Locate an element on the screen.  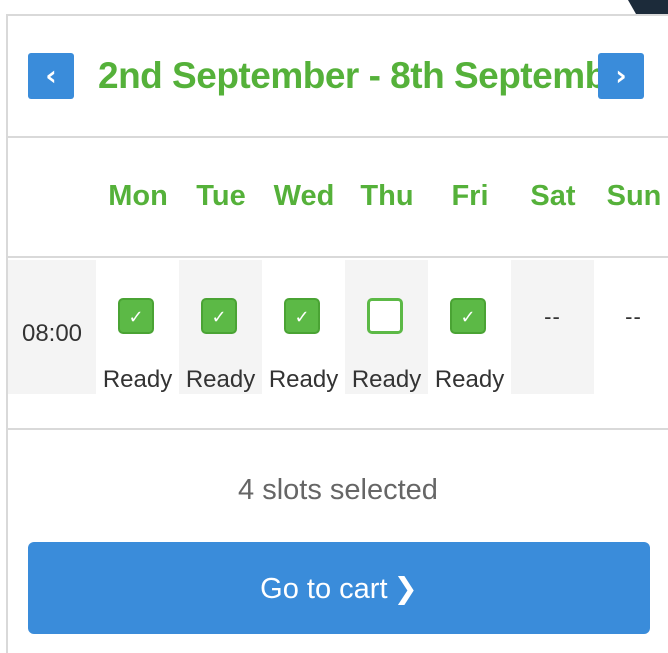
slot-unavailable-sun: -- is located at coordinates (633, 316).